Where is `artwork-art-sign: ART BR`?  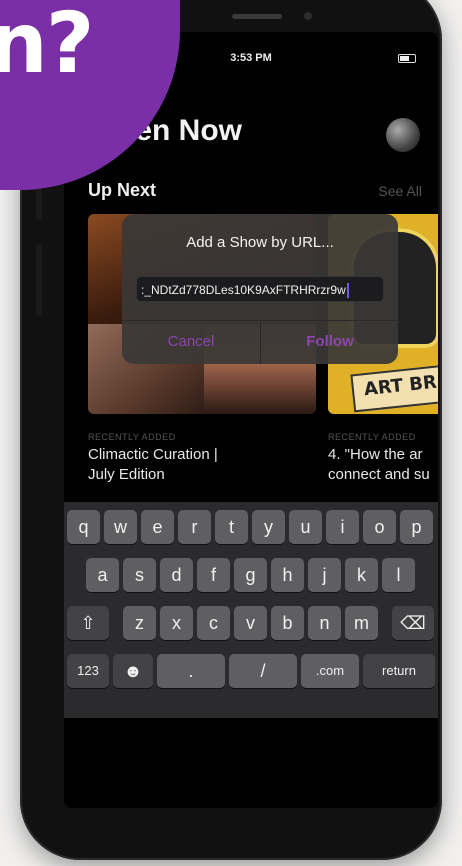
artwork-art-sign: ART BR is located at coordinates (394, 387).